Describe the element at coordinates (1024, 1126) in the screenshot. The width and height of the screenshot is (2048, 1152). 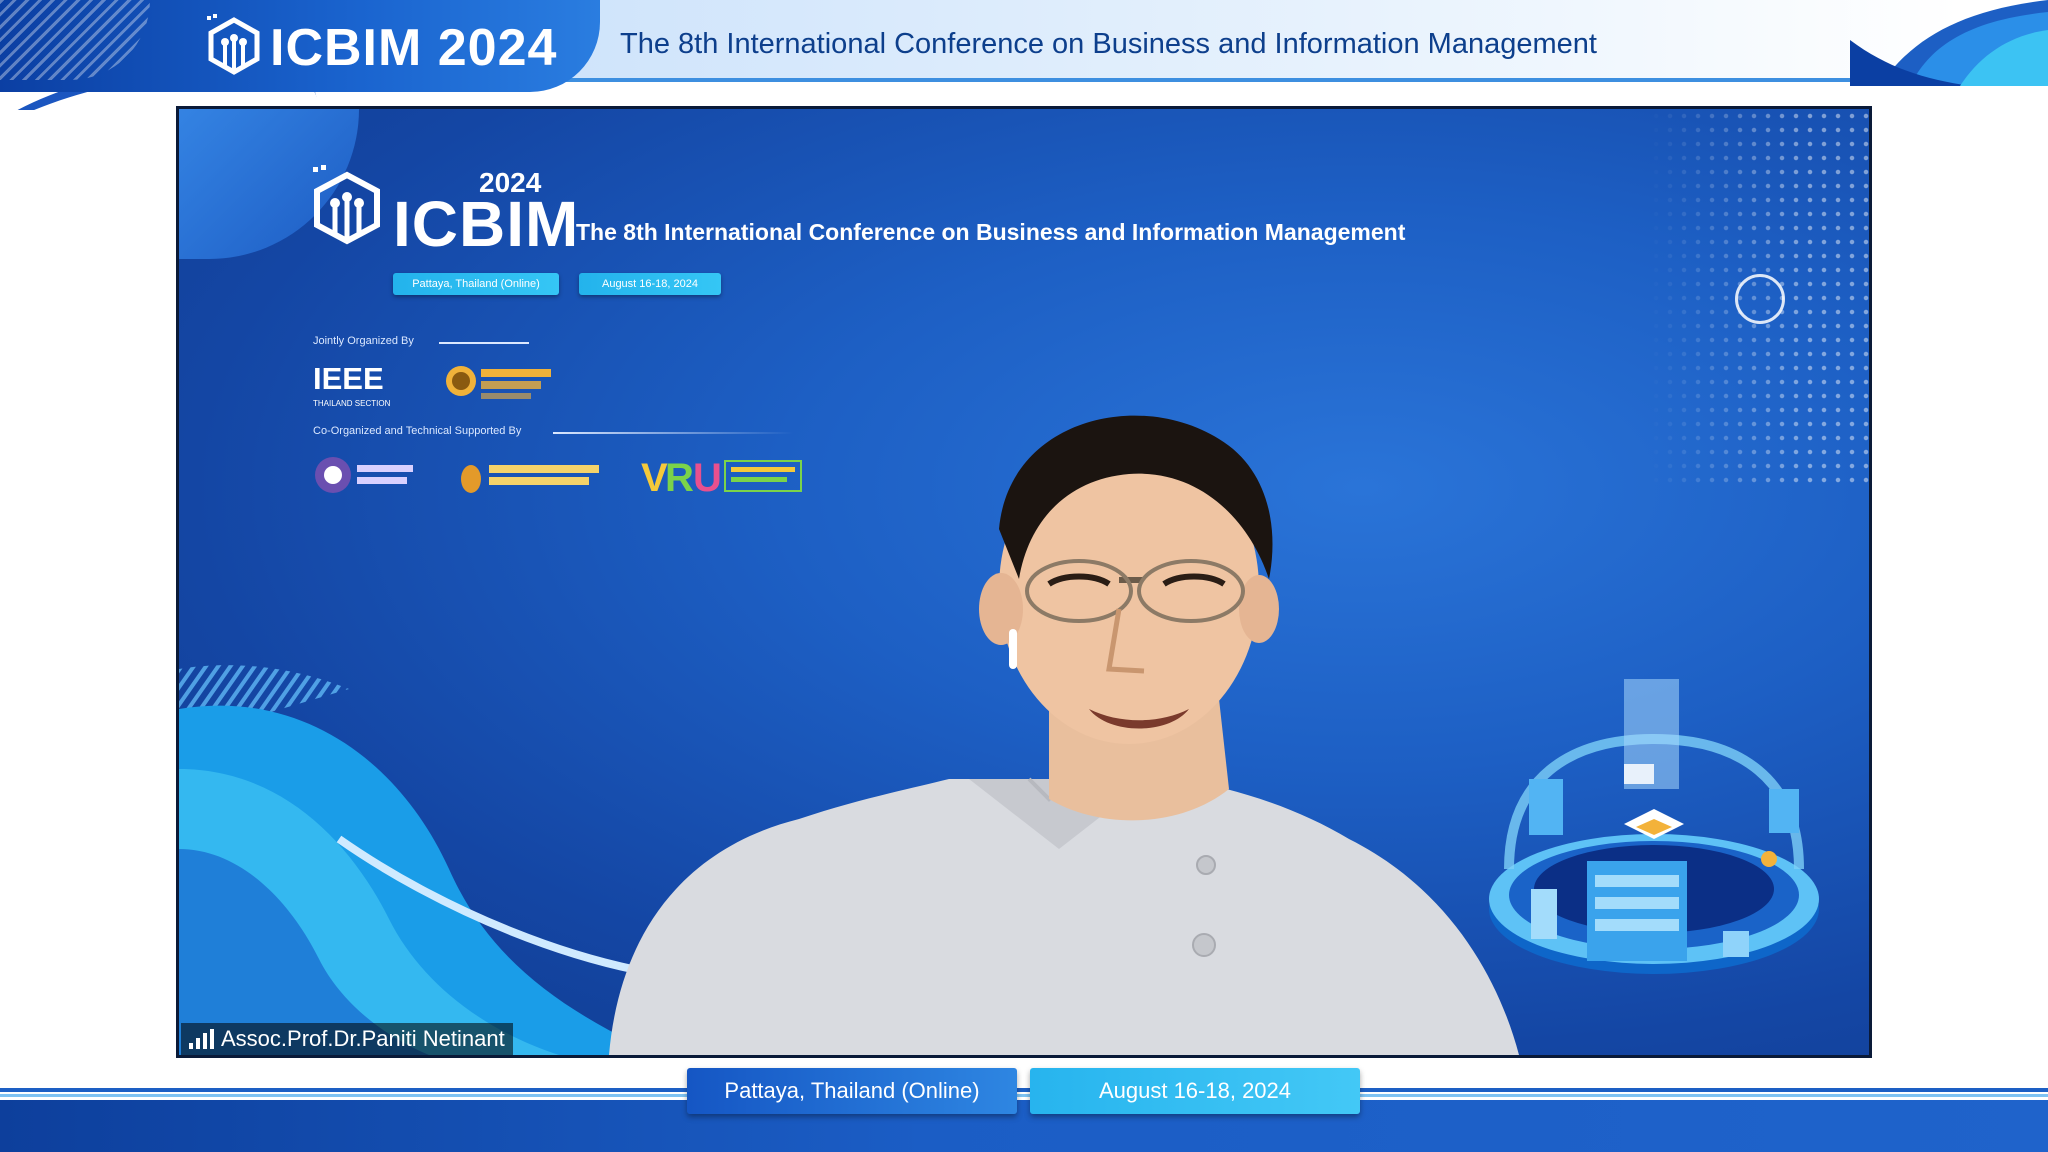
I see `footer-bar` at that location.